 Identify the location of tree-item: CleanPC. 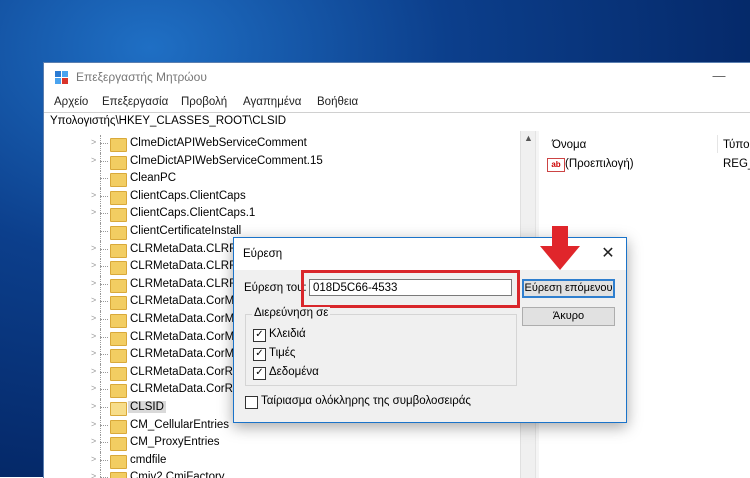
(284, 179).